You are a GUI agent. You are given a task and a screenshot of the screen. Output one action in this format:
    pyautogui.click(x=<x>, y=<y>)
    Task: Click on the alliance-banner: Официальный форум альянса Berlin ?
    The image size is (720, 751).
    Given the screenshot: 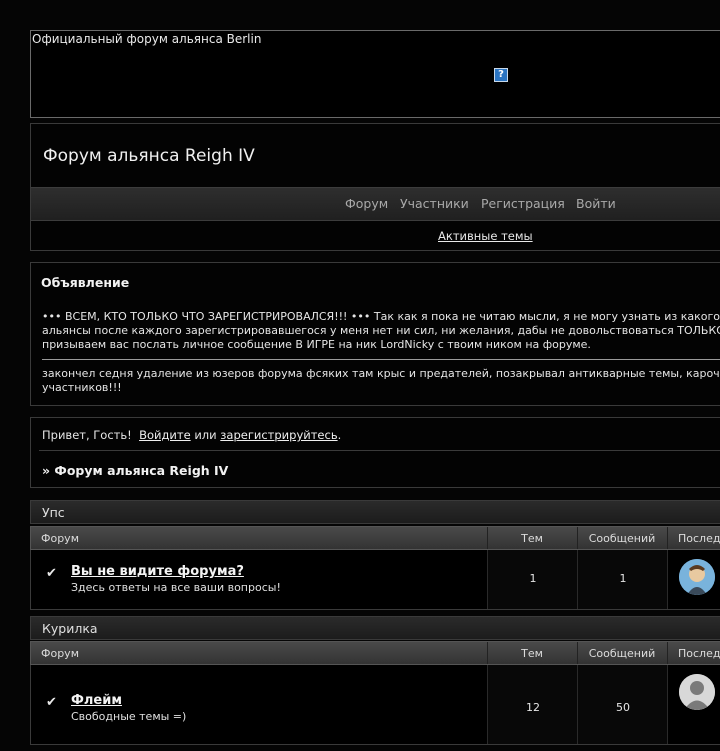 What is the action you would take?
    pyautogui.click(x=375, y=74)
    